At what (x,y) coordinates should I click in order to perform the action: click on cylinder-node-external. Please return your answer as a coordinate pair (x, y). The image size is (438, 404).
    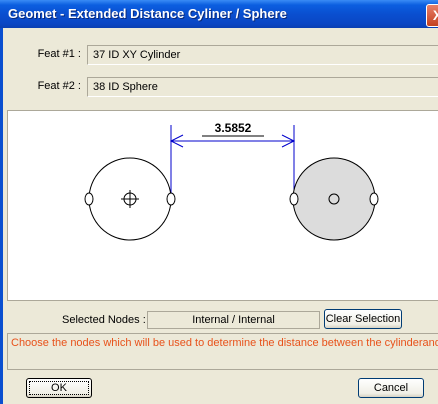
    Looking at the image, I should click on (89, 199).